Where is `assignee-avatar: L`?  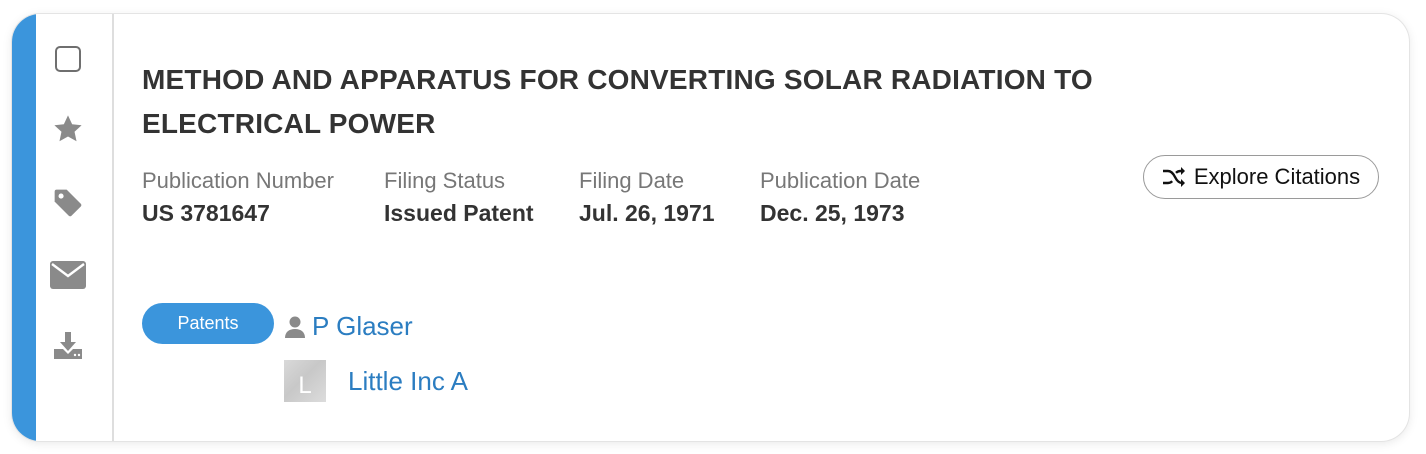 assignee-avatar: L is located at coordinates (305, 381).